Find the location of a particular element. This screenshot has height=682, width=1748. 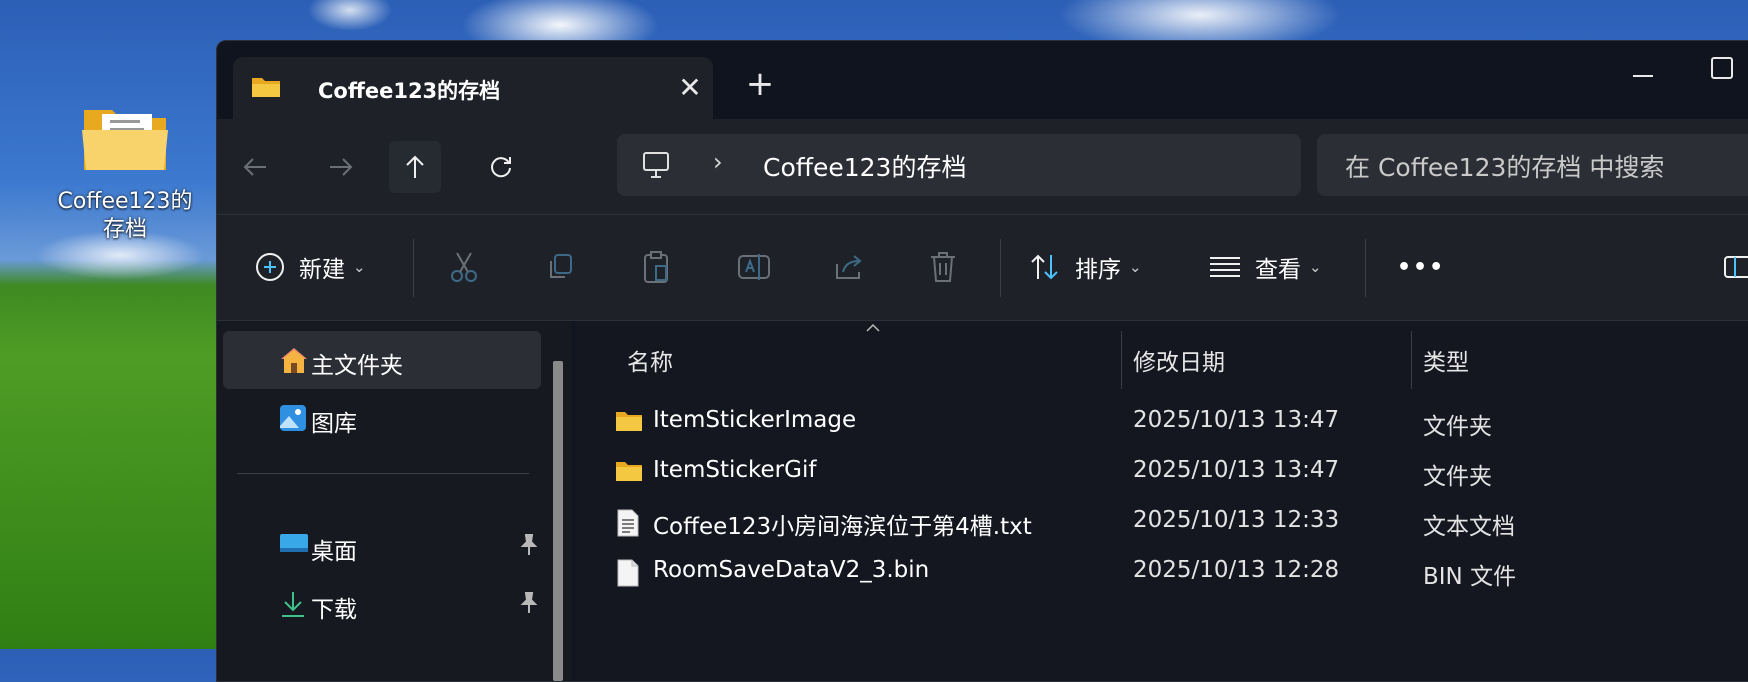

sort-button-label: 排序 is located at coordinates (1098, 270).